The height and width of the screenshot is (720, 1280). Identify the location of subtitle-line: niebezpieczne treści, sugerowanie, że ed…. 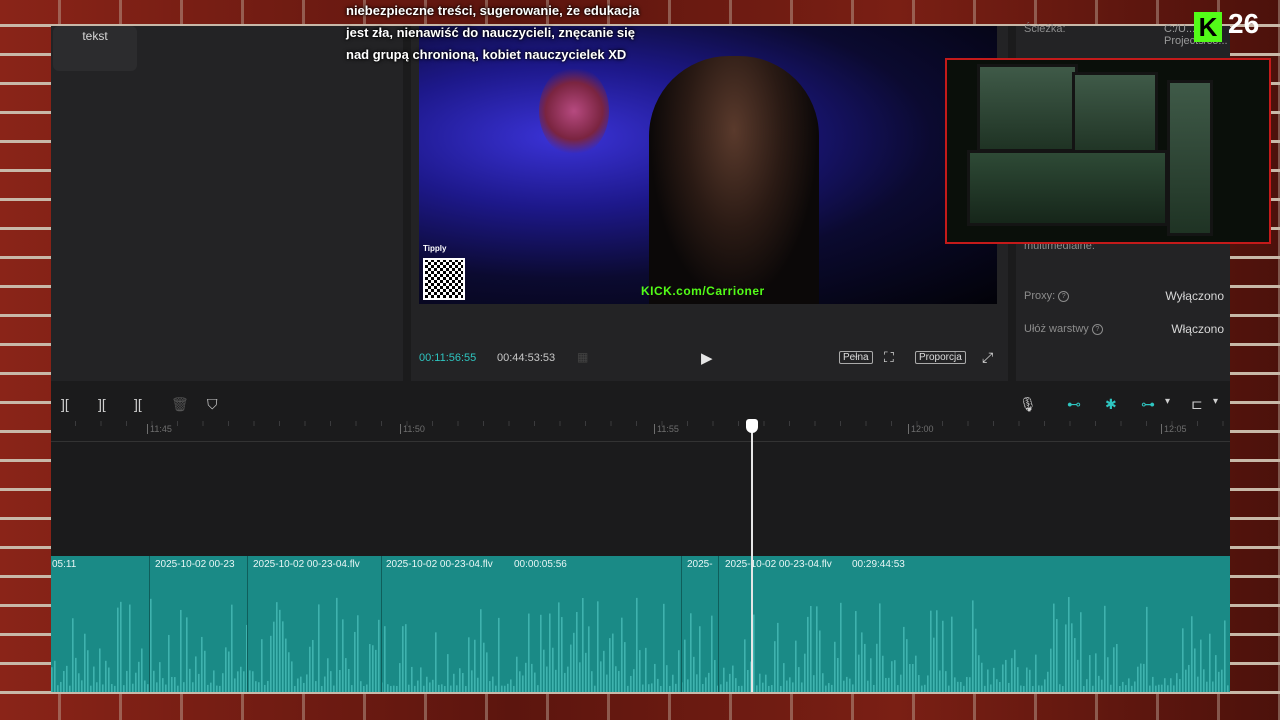
(493, 10).